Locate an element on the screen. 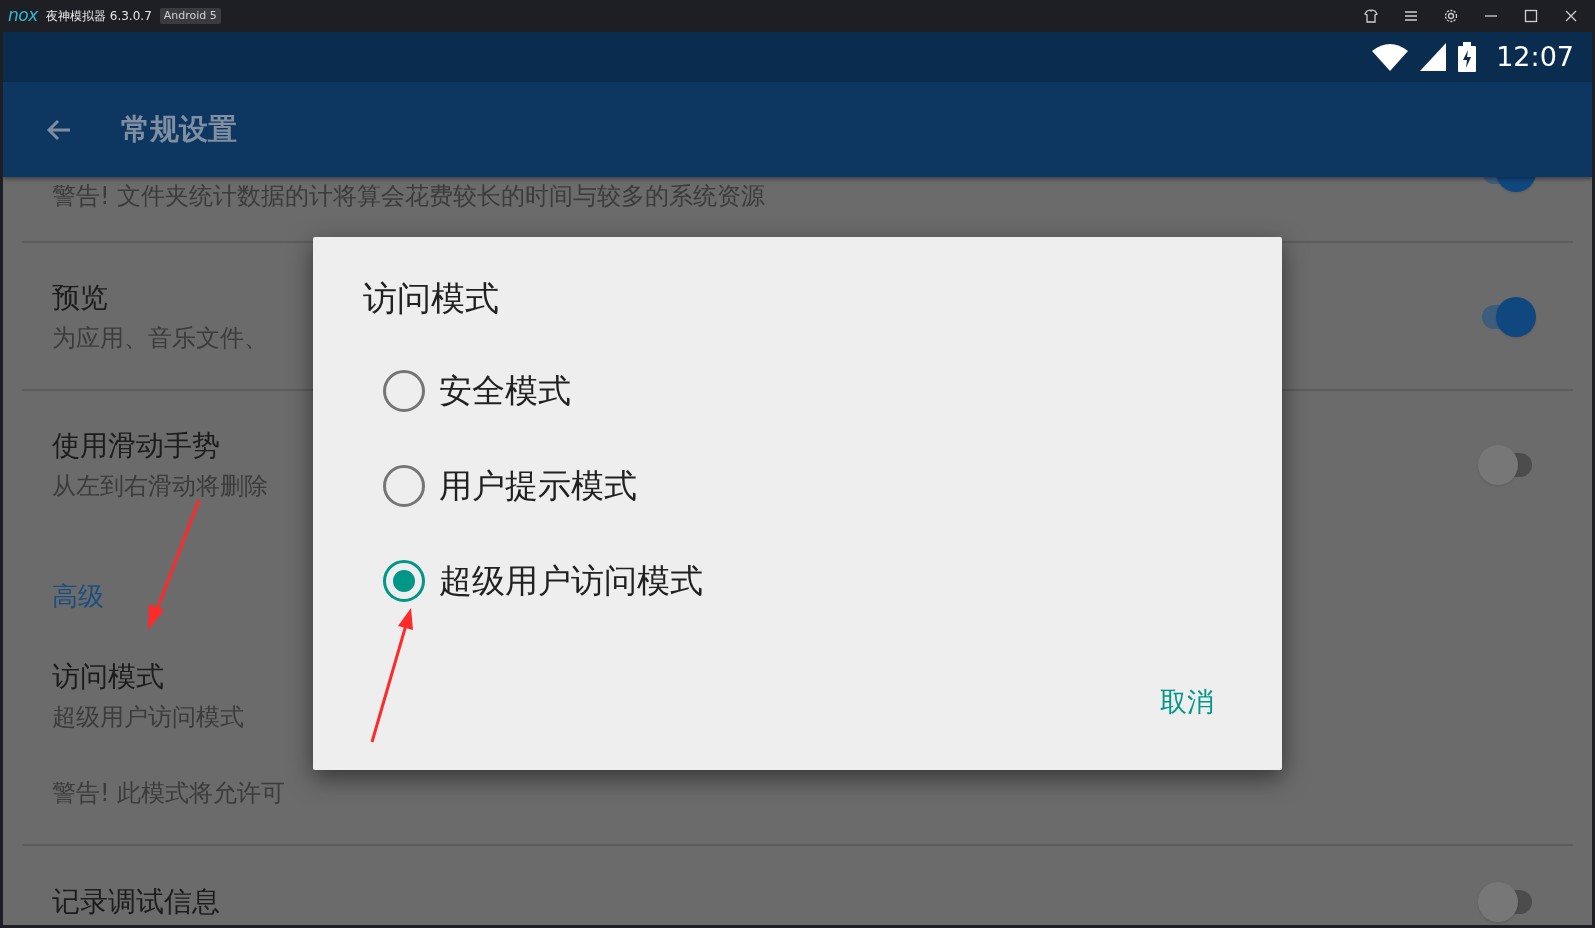 The image size is (1595, 928). app-logo: nox is located at coordinates (23, 16).